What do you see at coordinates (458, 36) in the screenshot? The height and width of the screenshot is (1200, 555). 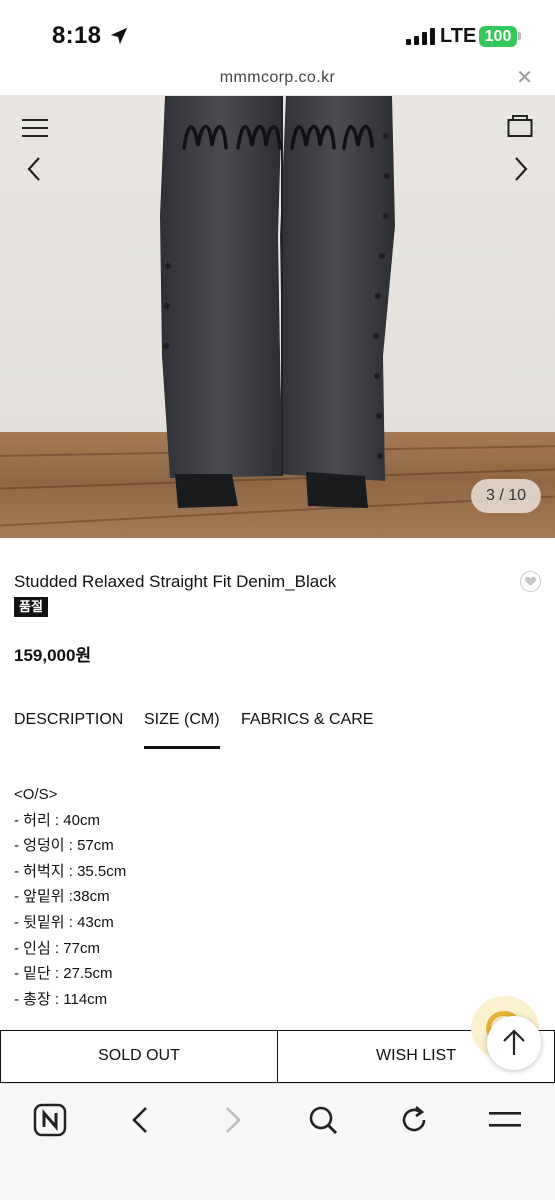 I see `network-type: LTE` at bounding box center [458, 36].